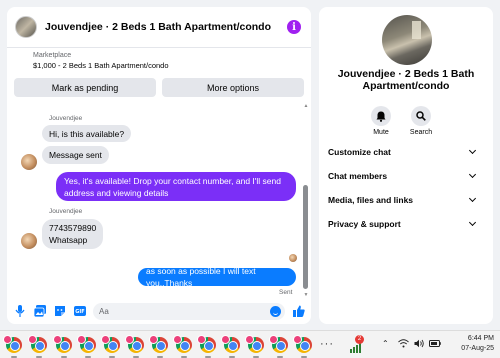 This screenshot has width=500, height=358. I want to click on message-composer: GIF Aa, so click(159, 311).